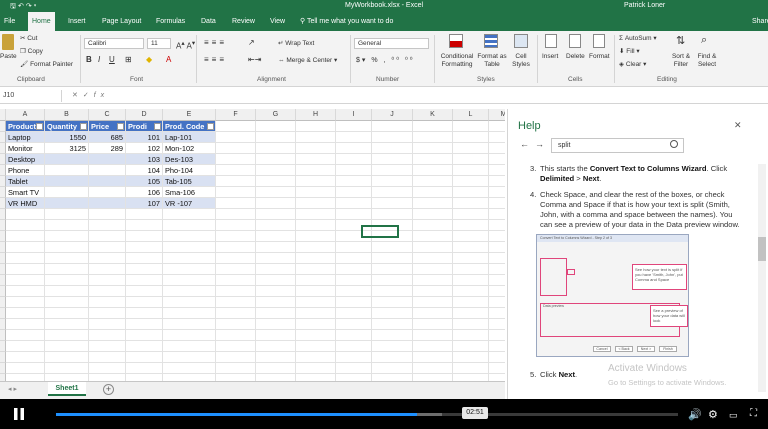  I want to click on orientation-icon: ↗, so click(251, 42).